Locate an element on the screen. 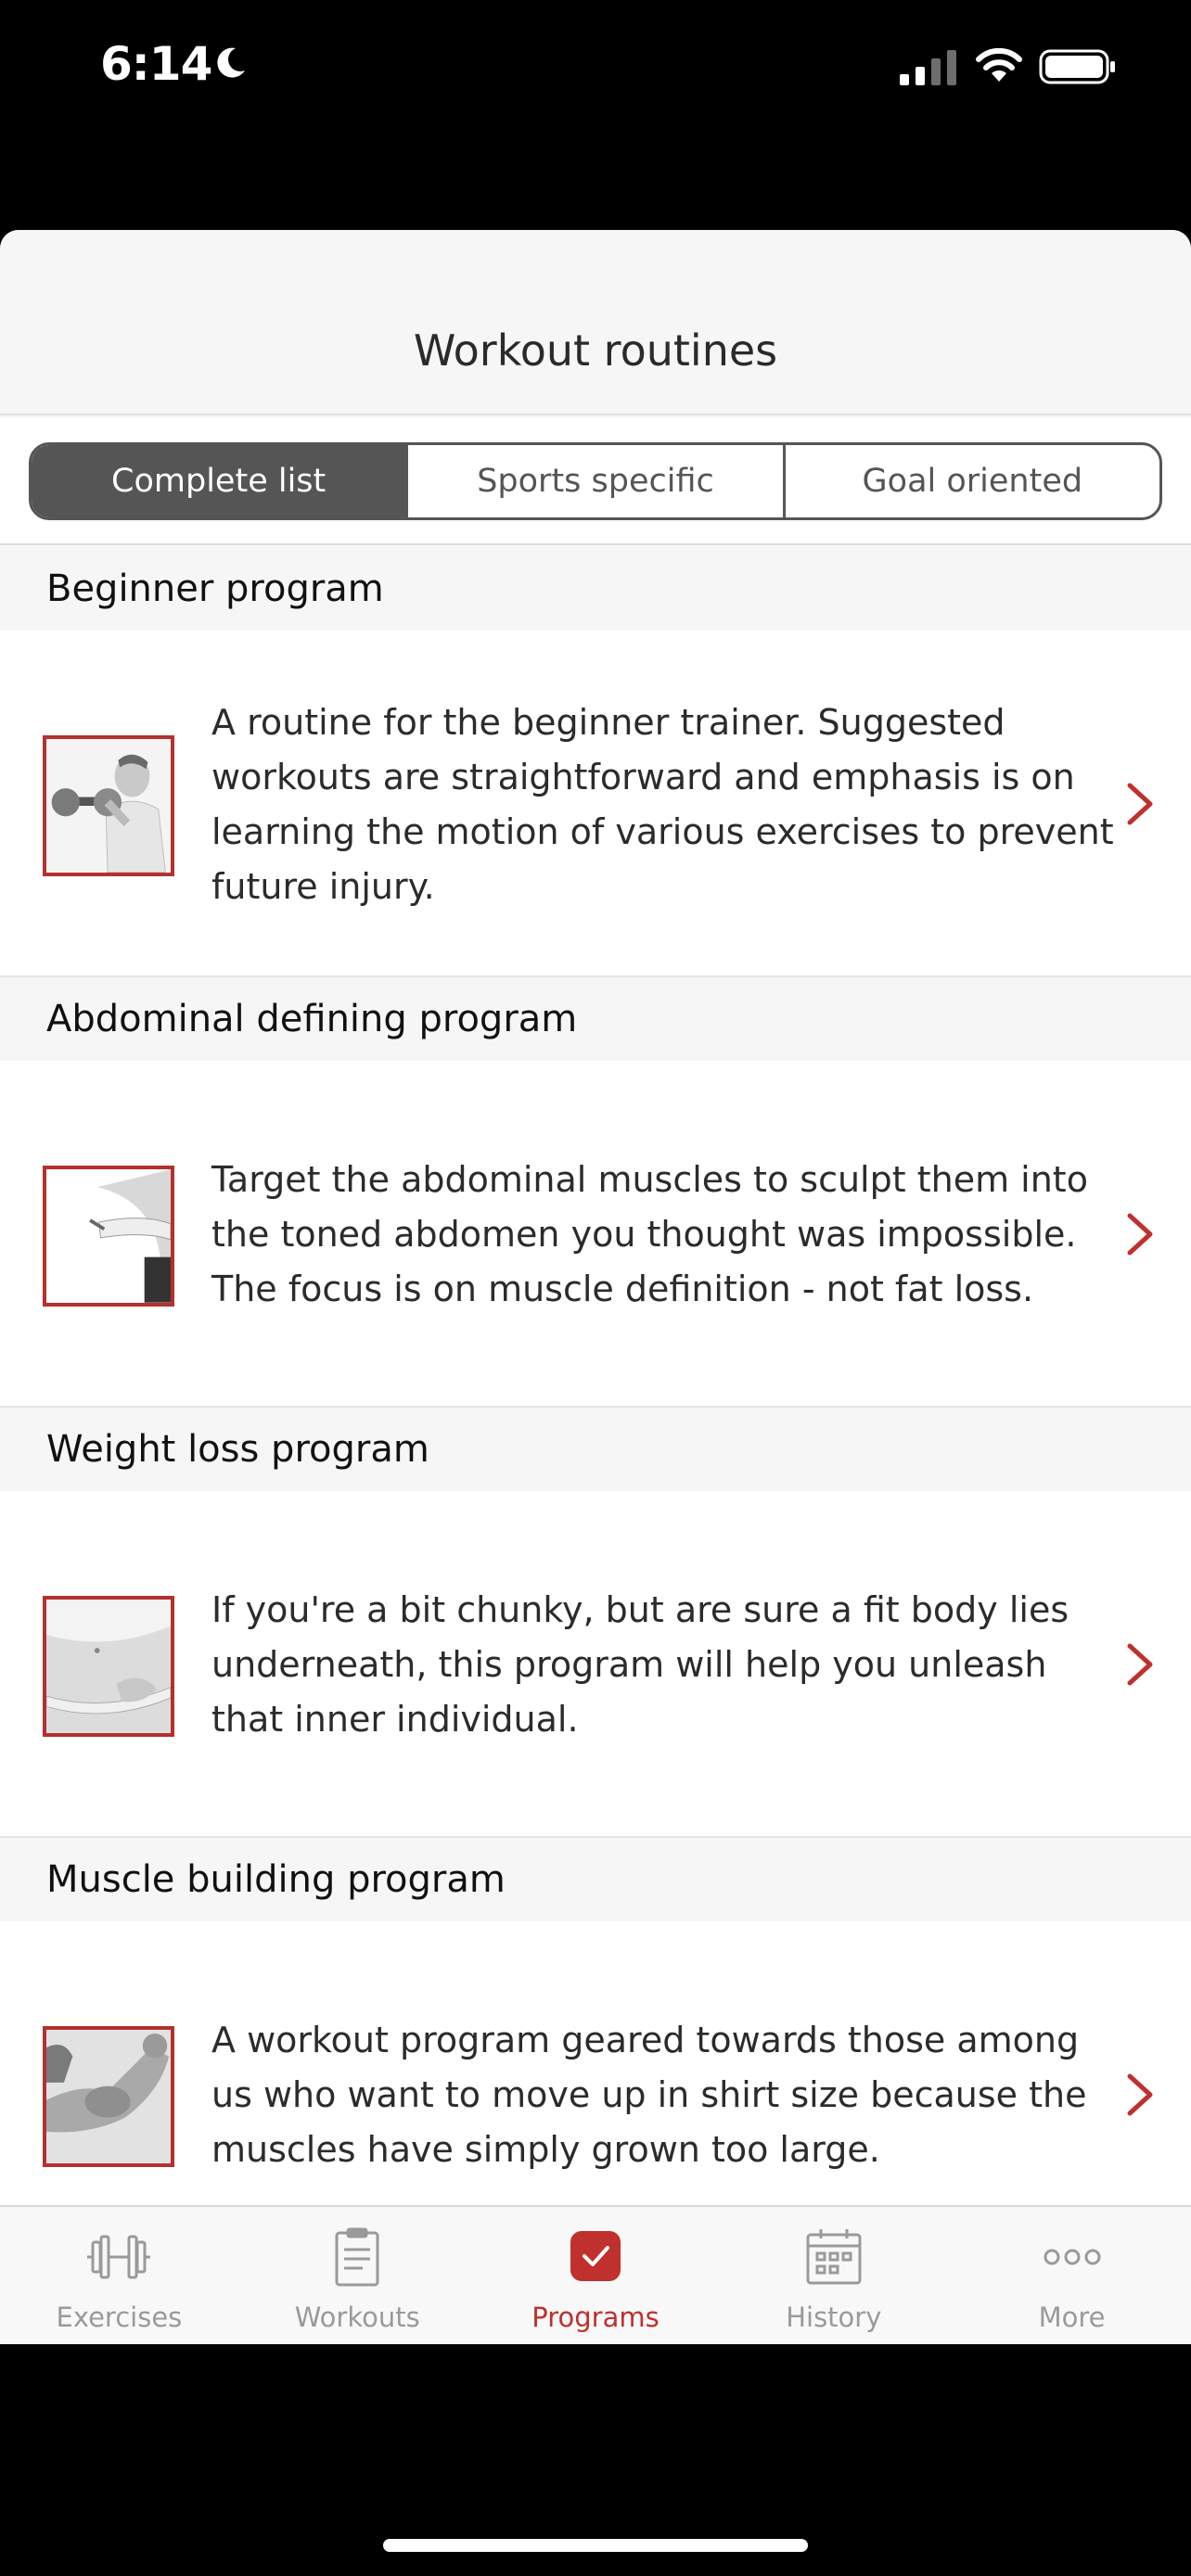 This screenshot has height=2576, width=1191. home-indicator is located at coordinates (595, 2545).